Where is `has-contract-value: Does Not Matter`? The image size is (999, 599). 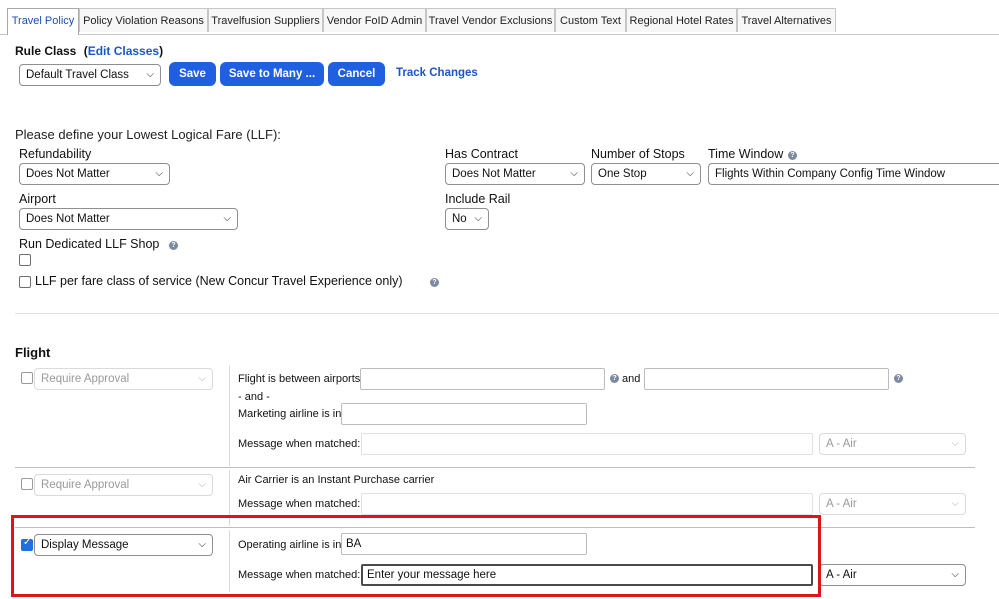 has-contract-value: Does Not Matter is located at coordinates (494, 174).